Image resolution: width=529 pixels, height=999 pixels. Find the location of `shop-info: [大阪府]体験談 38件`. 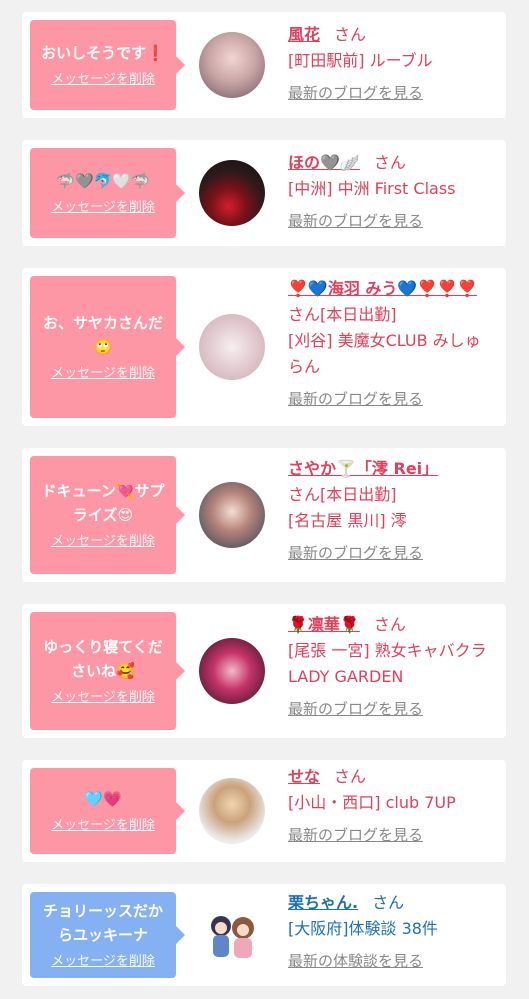

shop-info: [大阪府]体験談 38件 is located at coordinates (363, 928).